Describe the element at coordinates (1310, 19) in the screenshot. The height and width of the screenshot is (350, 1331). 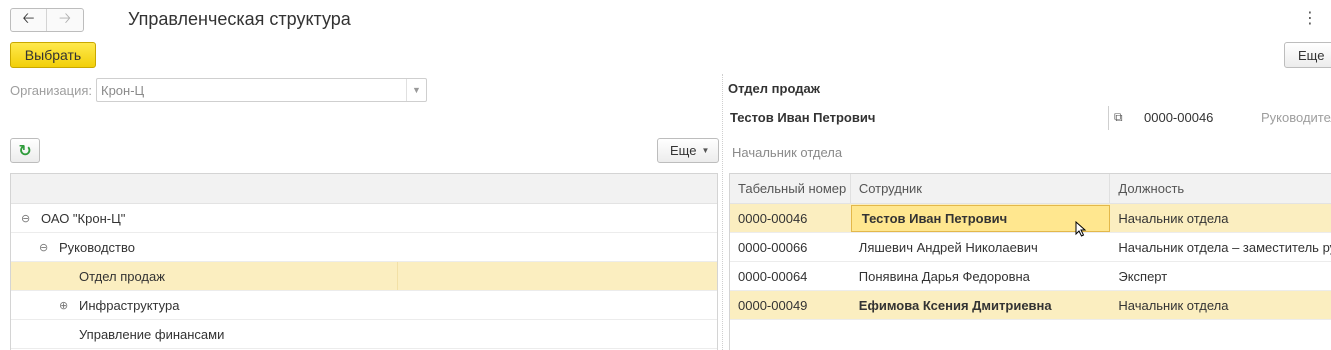
I see `kebab-menu-icon: ⋮` at that location.